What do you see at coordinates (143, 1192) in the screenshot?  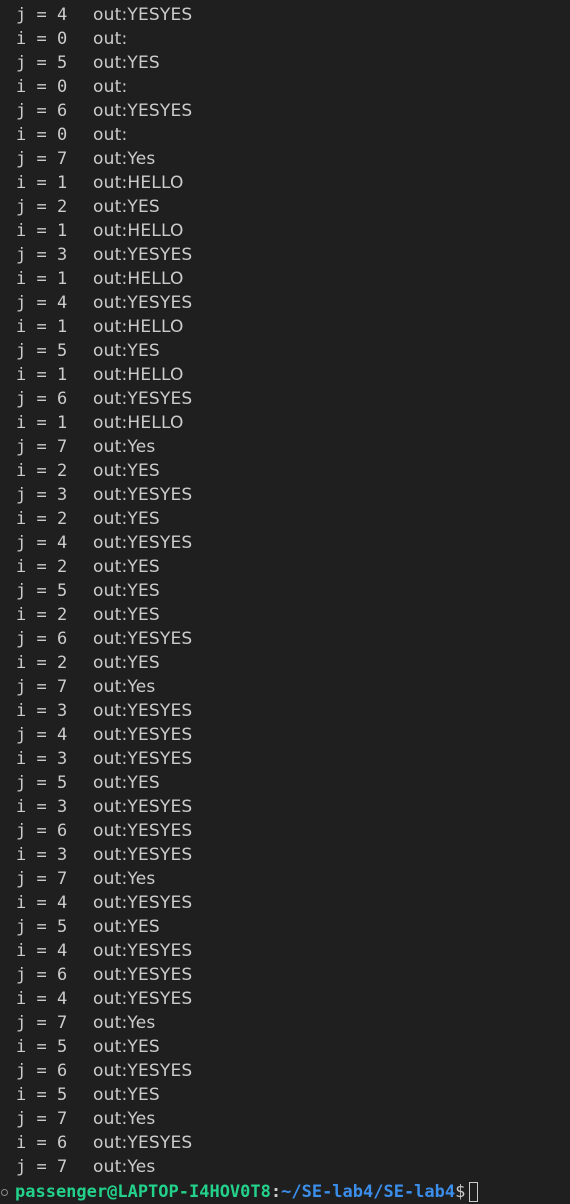 I see `prompt-user-host: passenger@LAPTOP-I4HOV0T8` at bounding box center [143, 1192].